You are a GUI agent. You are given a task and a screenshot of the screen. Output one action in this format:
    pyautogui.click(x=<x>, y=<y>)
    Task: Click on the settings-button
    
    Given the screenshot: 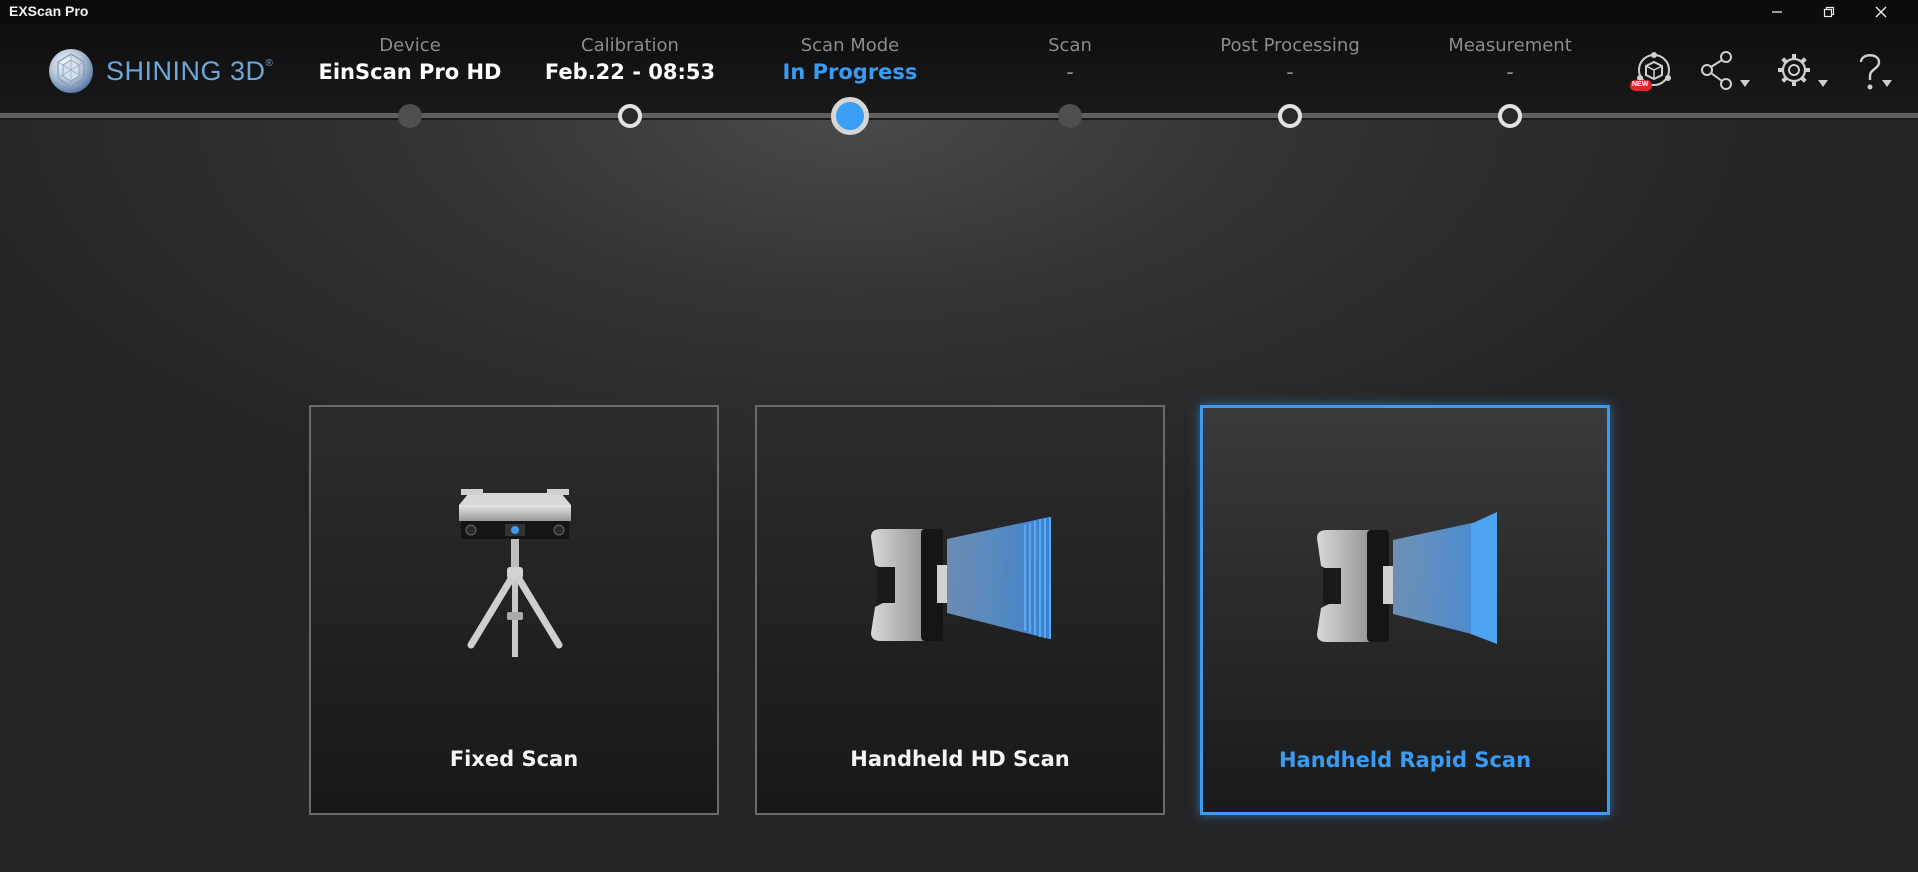 What is the action you would take?
    pyautogui.click(x=1802, y=73)
    